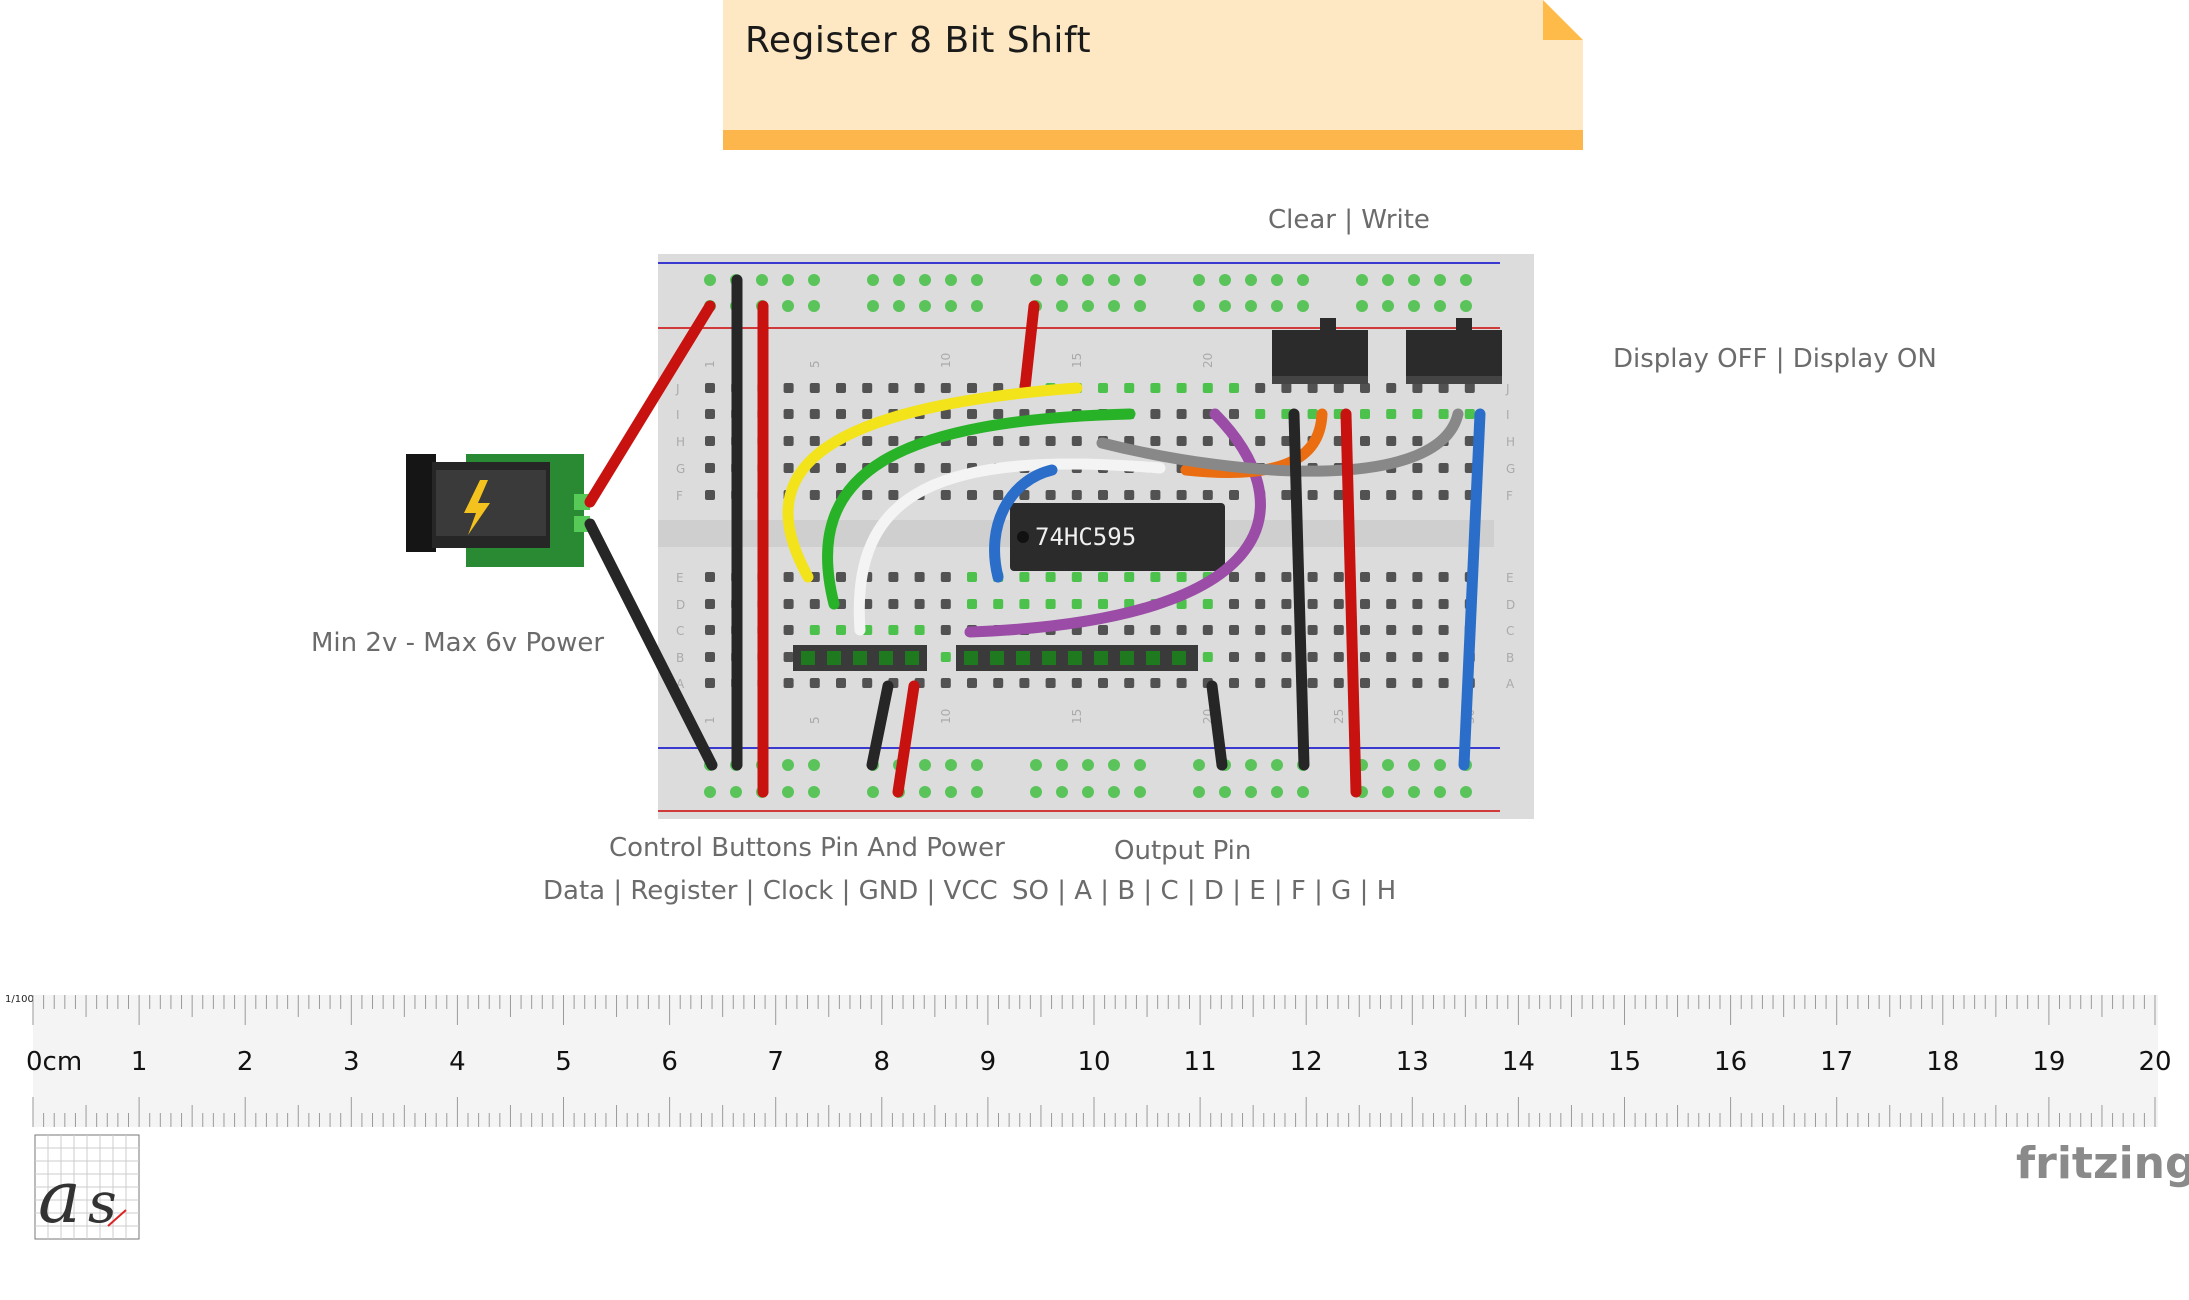  I want to click on shift-register-chip: 74HC595, so click(1117, 537).